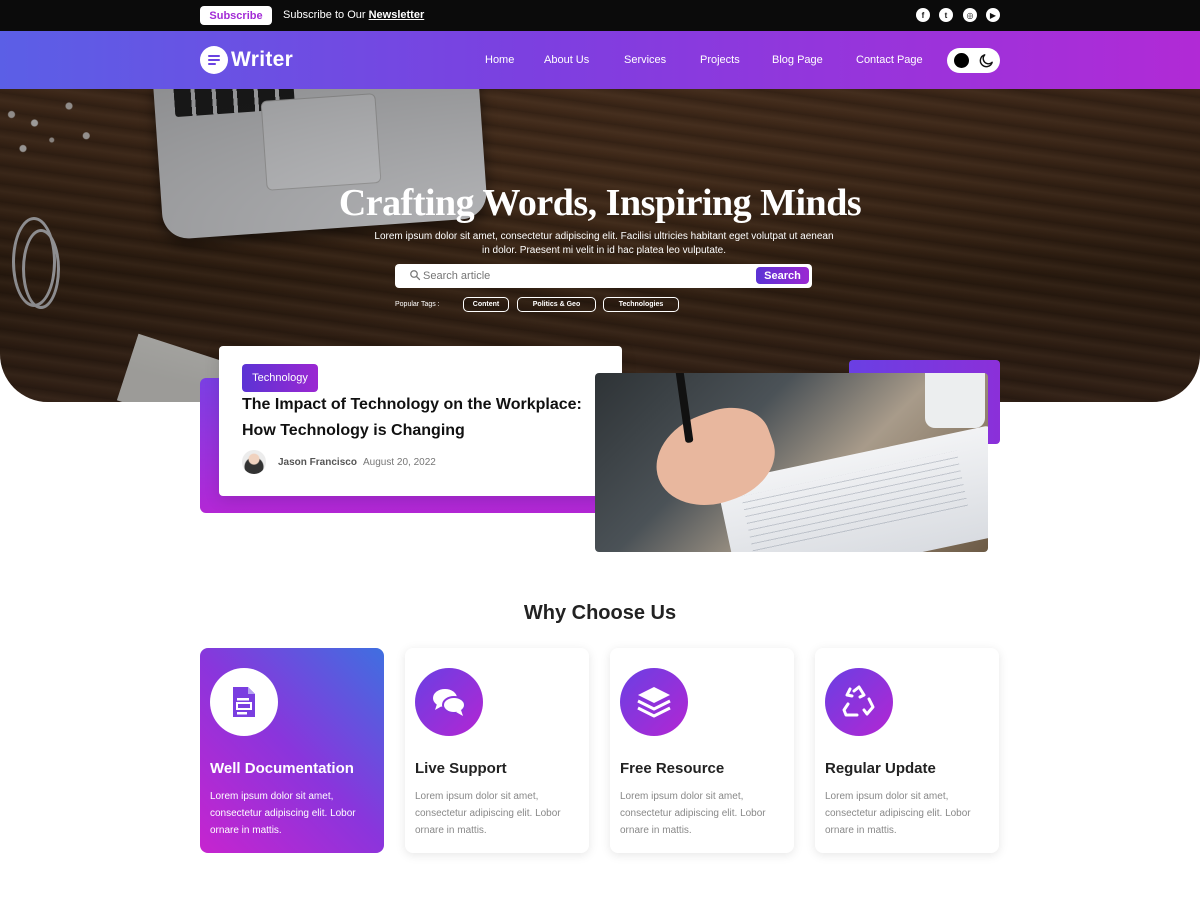  Describe the element at coordinates (214, 60) in the screenshot. I see `writer-logo-icon` at that location.